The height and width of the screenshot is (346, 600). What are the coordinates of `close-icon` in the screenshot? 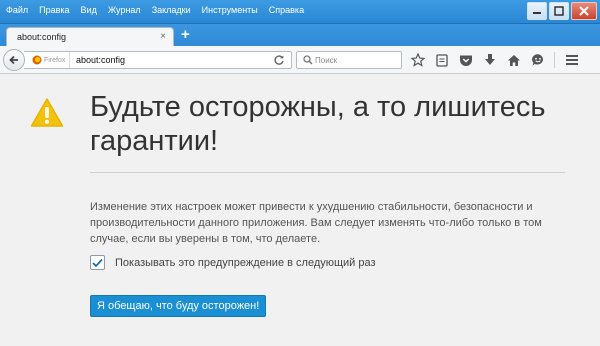 It's located at (584, 11).